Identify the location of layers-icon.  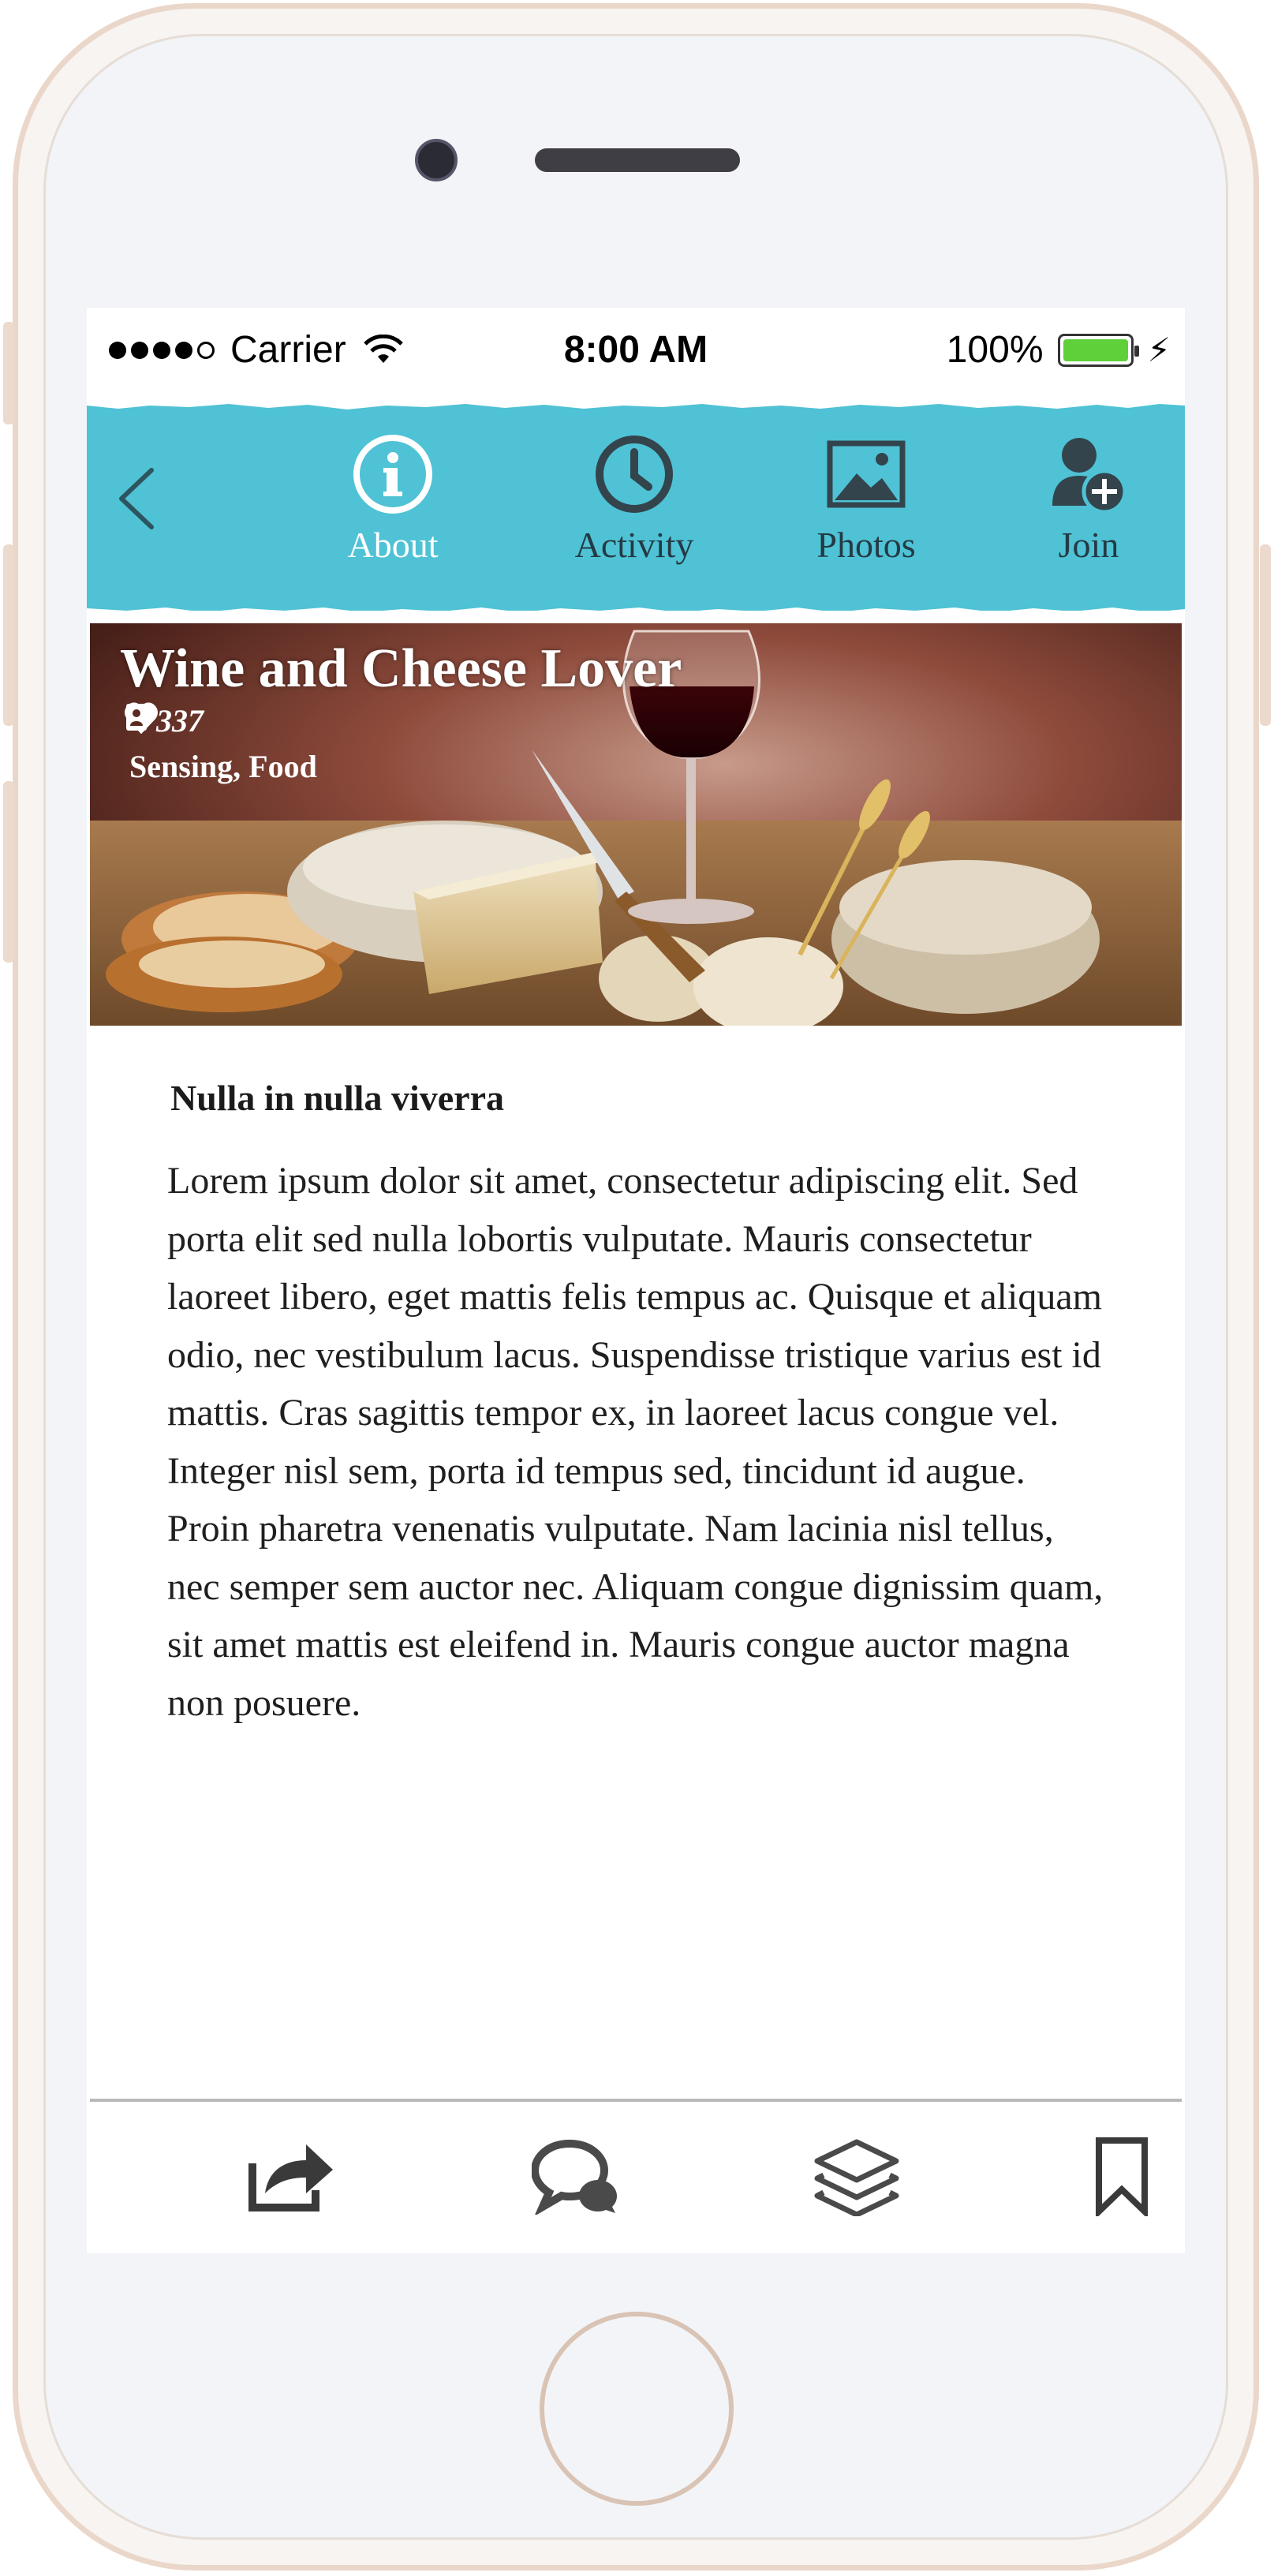
(857, 2177).